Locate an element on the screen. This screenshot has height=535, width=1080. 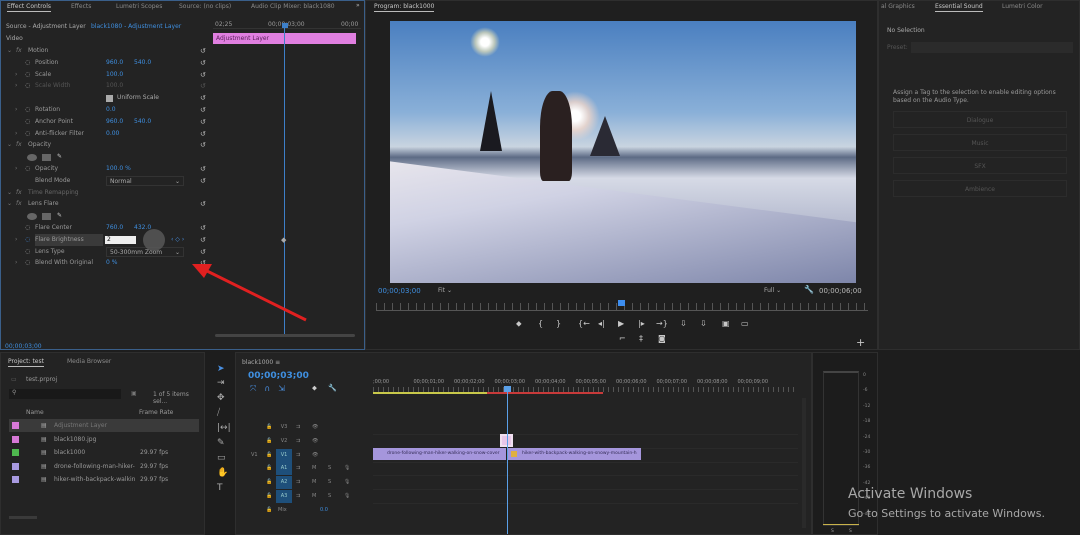
red-arrow-annotation is located at coordinates (249, 293).